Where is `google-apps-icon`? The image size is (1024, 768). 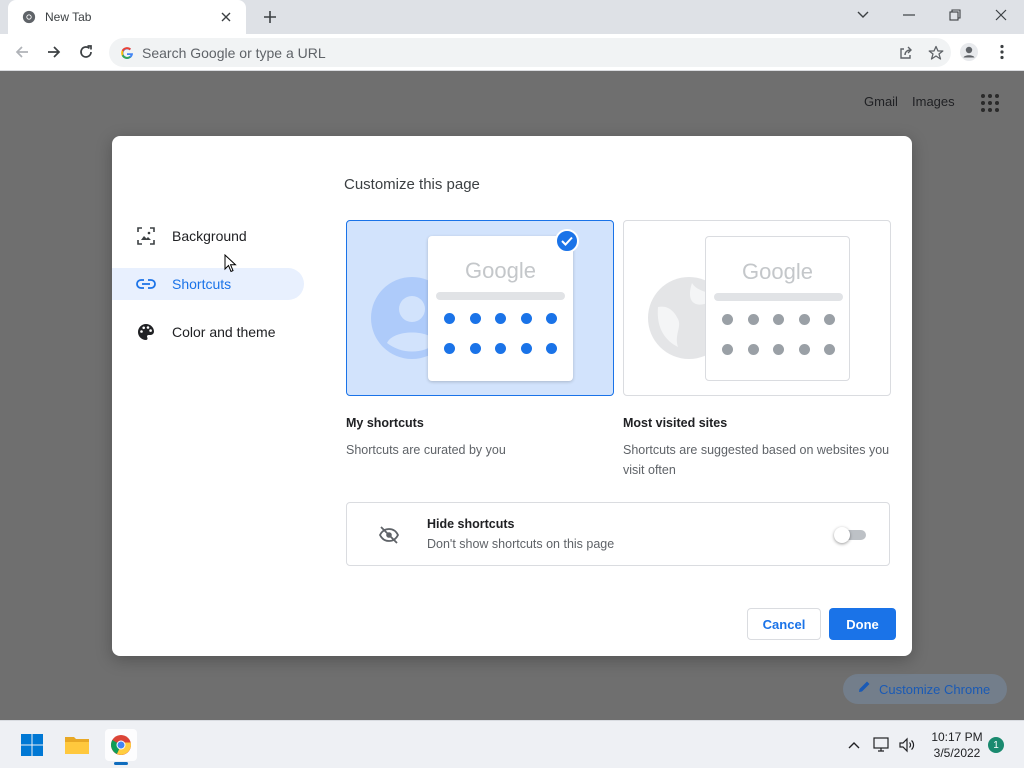
google-apps-icon is located at coordinates (990, 103).